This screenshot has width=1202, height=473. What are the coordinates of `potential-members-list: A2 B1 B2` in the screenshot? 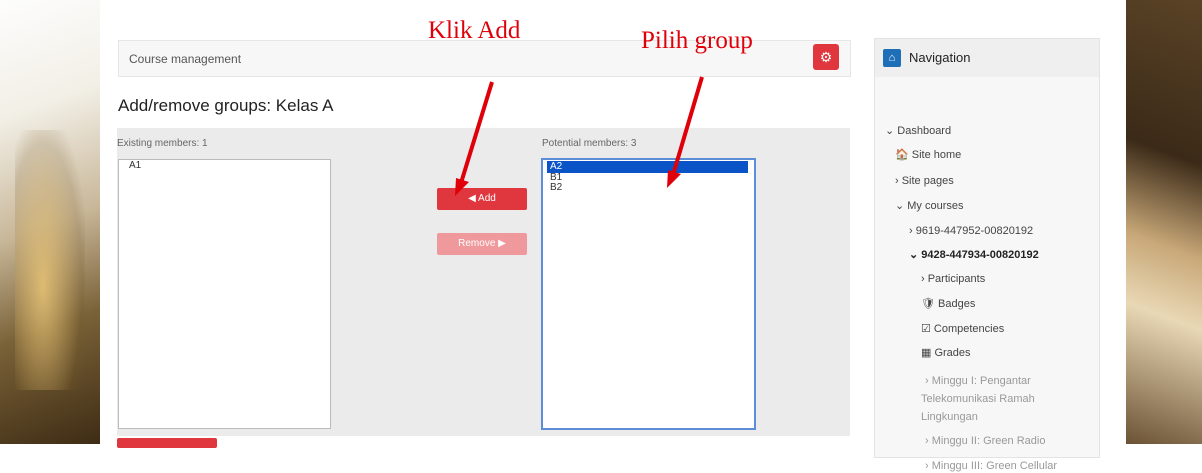 It's located at (648, 294).